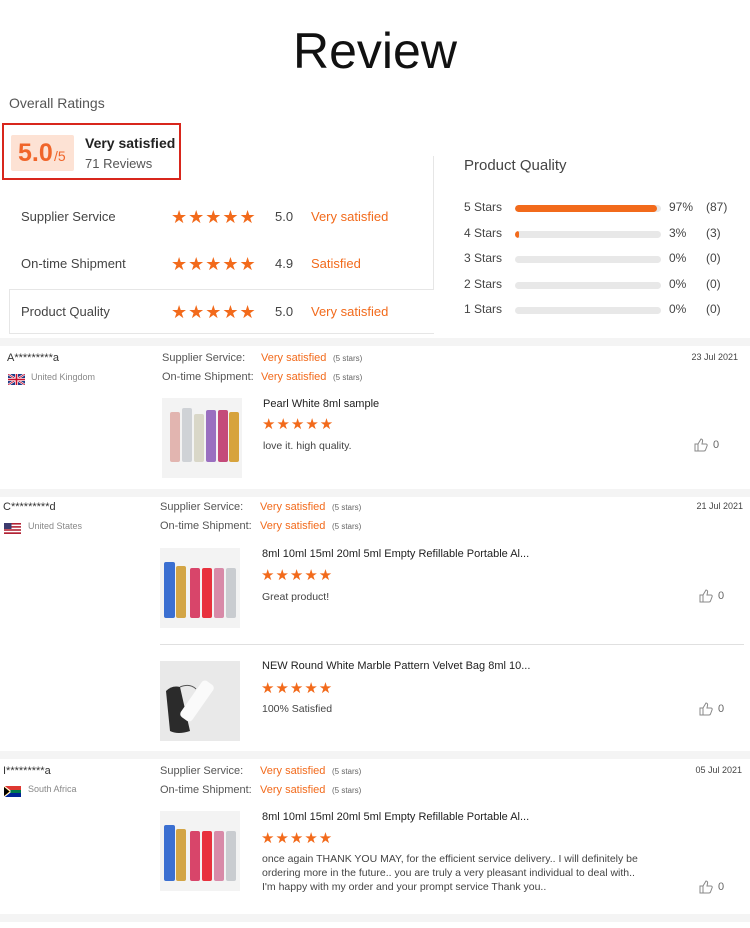  Describe the element at coordinates (336, 263) in the screenshot. I see `rating-verdict: Satisfied` at that location.